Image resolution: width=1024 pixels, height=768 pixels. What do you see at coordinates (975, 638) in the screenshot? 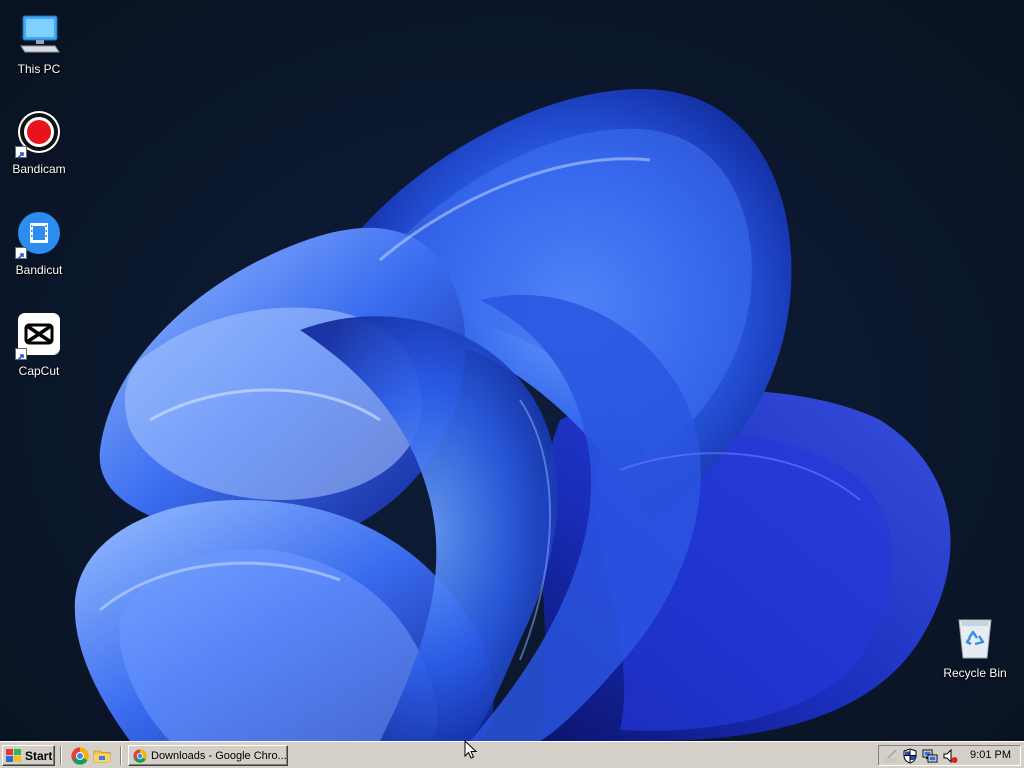
I see `recycle-bin-icon` at bounding box center [975, 638].